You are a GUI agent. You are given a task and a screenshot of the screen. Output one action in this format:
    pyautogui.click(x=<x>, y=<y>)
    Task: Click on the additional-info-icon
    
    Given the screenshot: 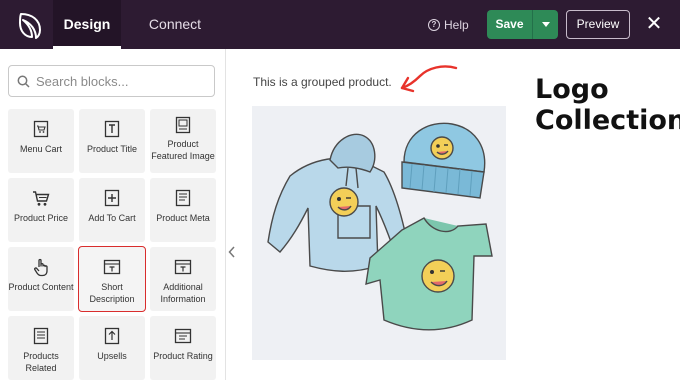 What is the action you would take?
    pyautogui.click(x=183, y=267)
    